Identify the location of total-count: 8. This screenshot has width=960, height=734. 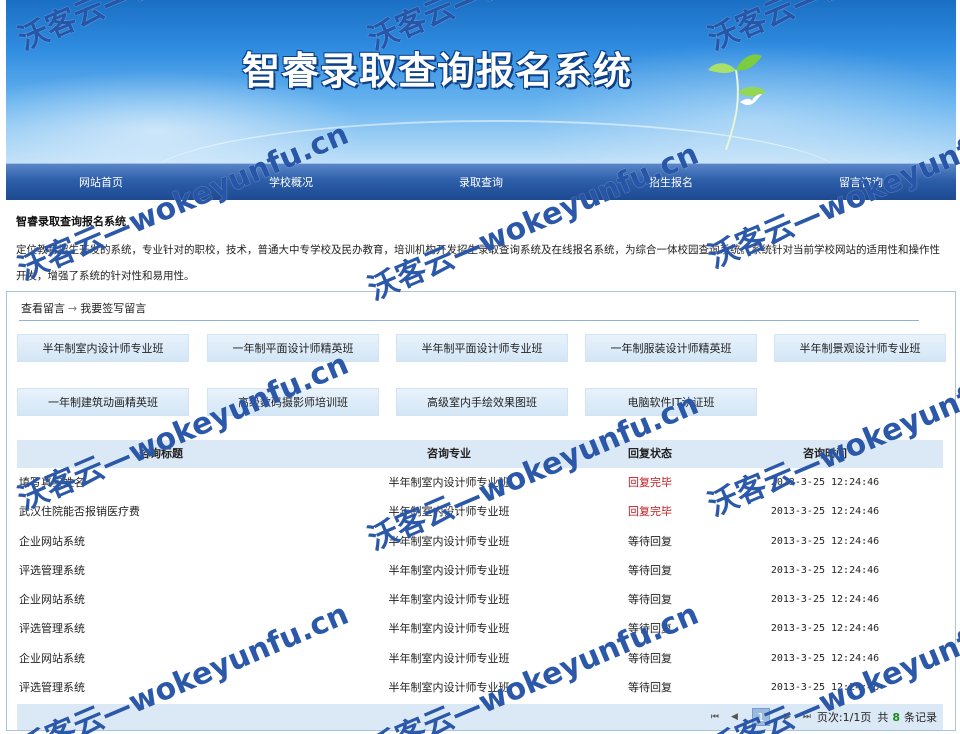
(896, 717).